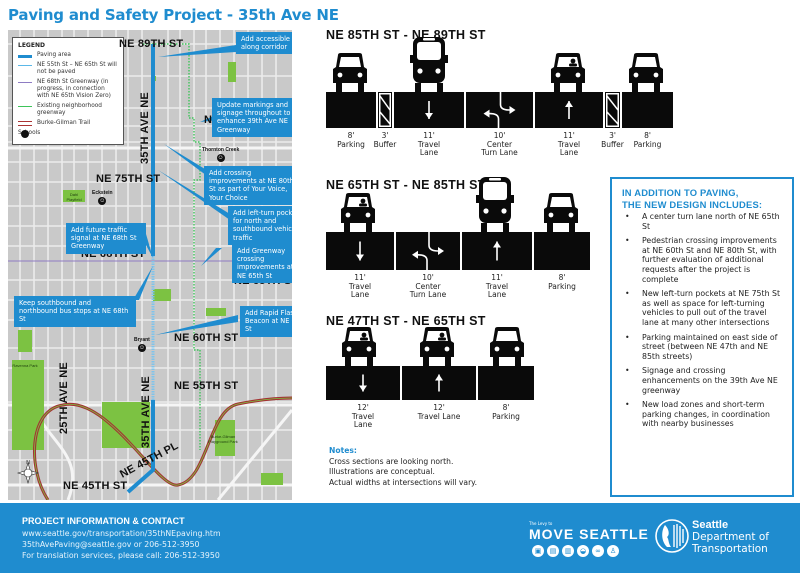 The height and width of the screenshot is (573, 800). I want to click on legend-label: Existing neighborhood greenway, so click(69, 109).